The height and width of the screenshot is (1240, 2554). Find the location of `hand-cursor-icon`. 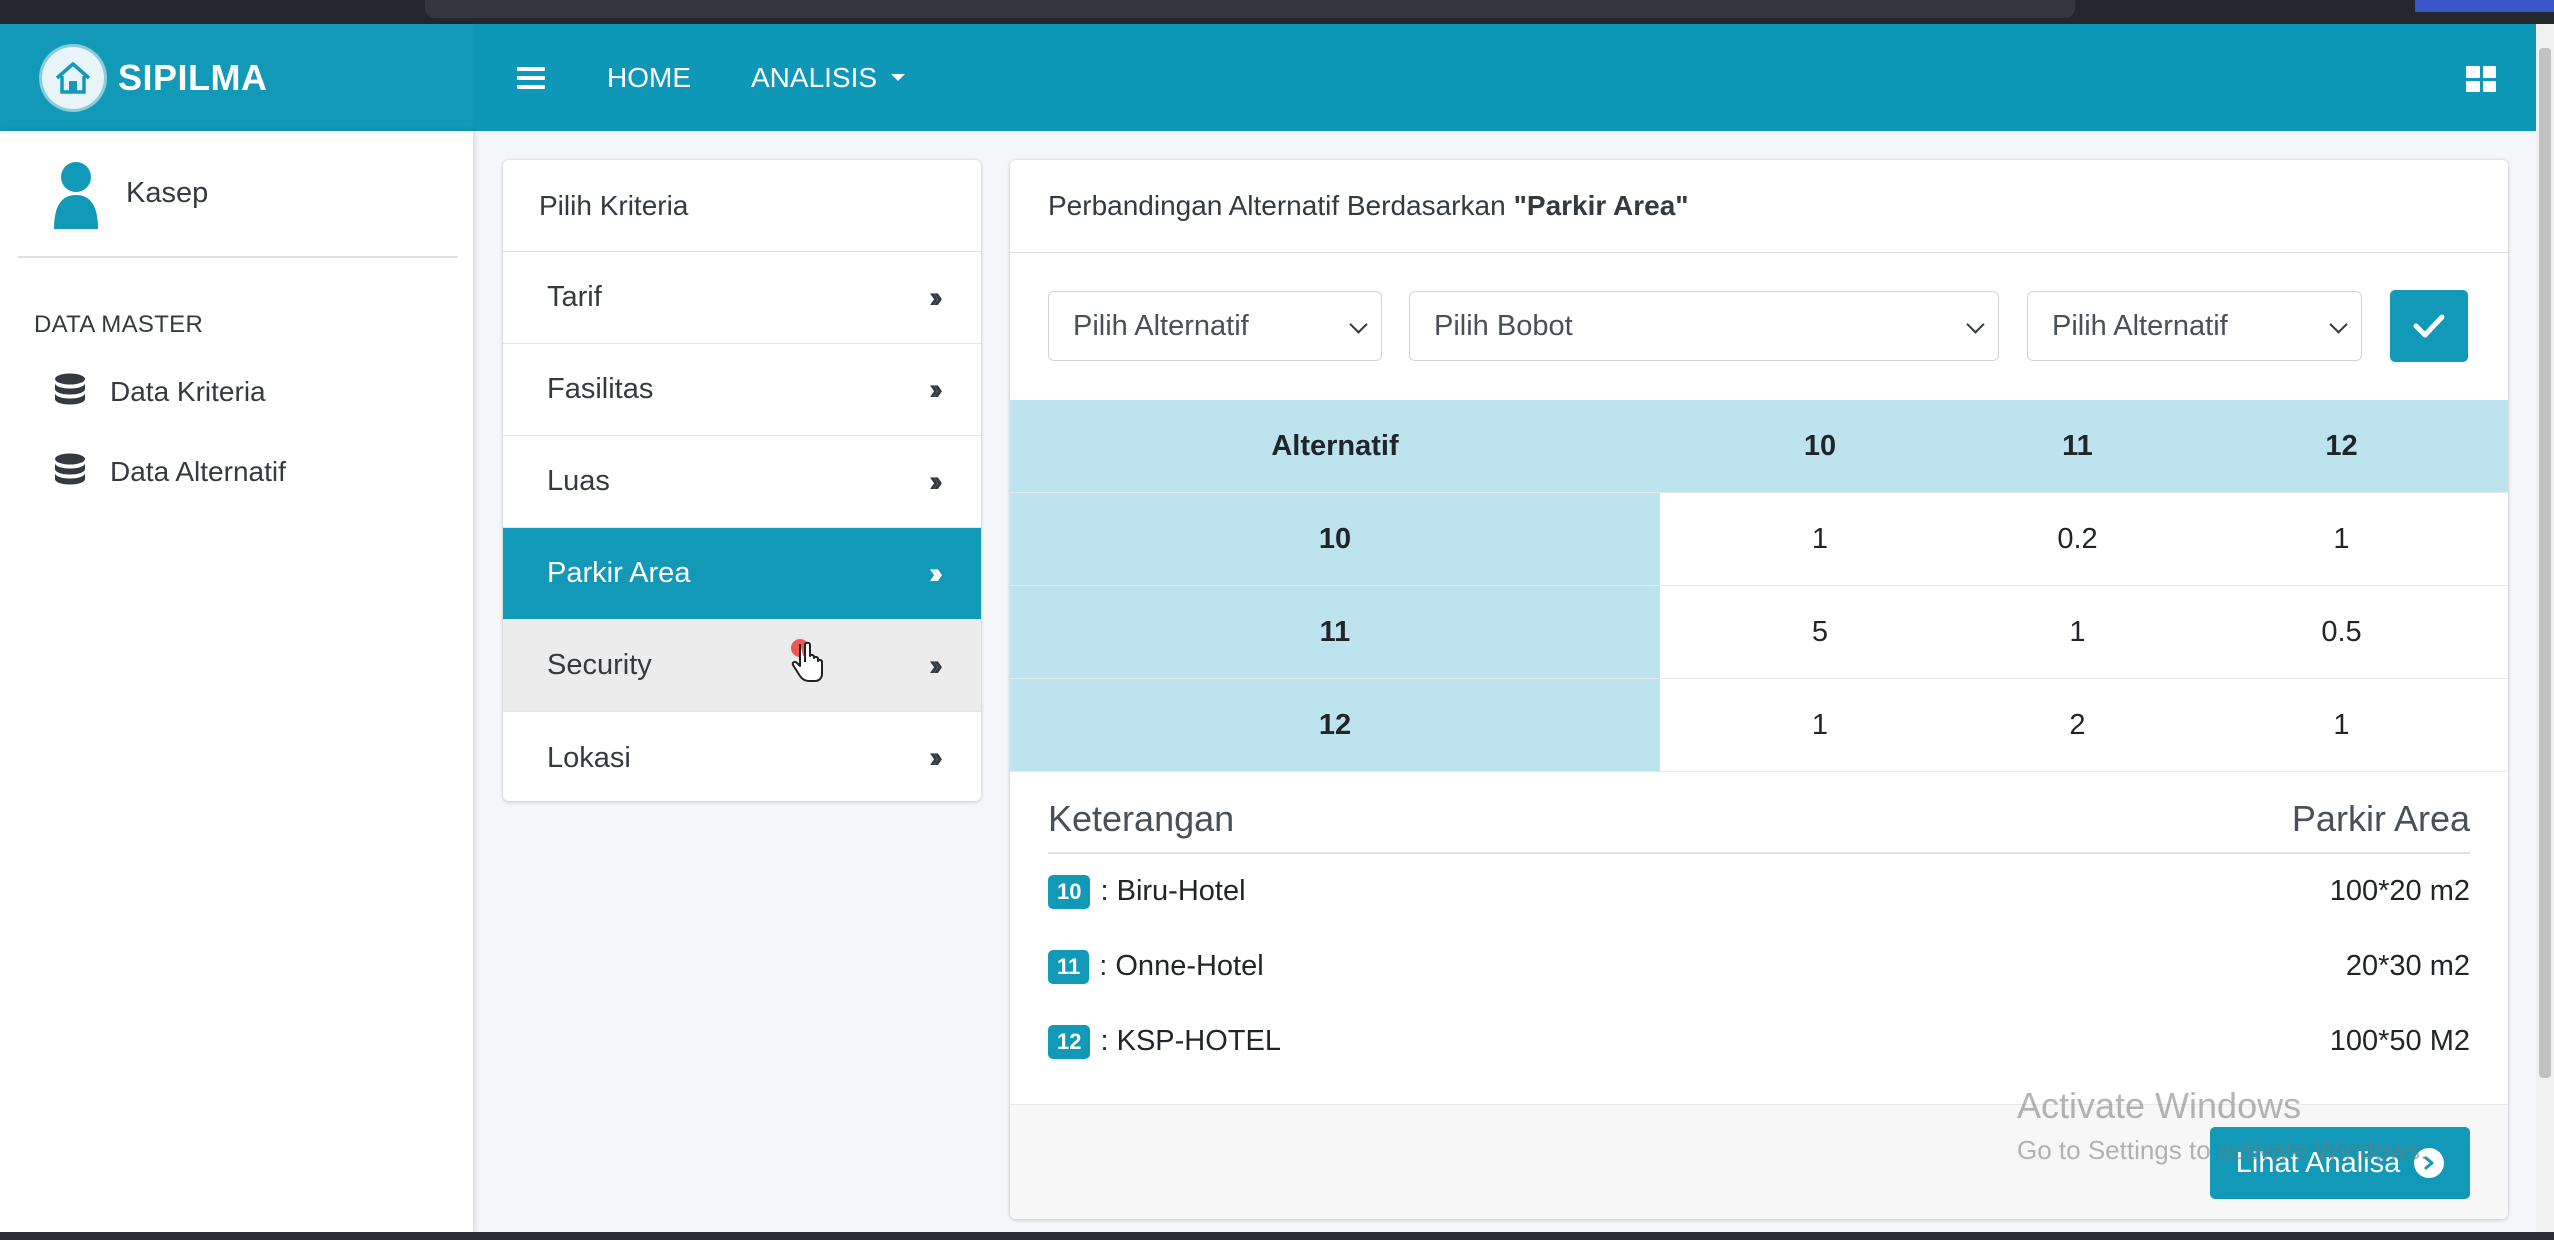

hand-cursor-icon is located at coordinates (807, 660).